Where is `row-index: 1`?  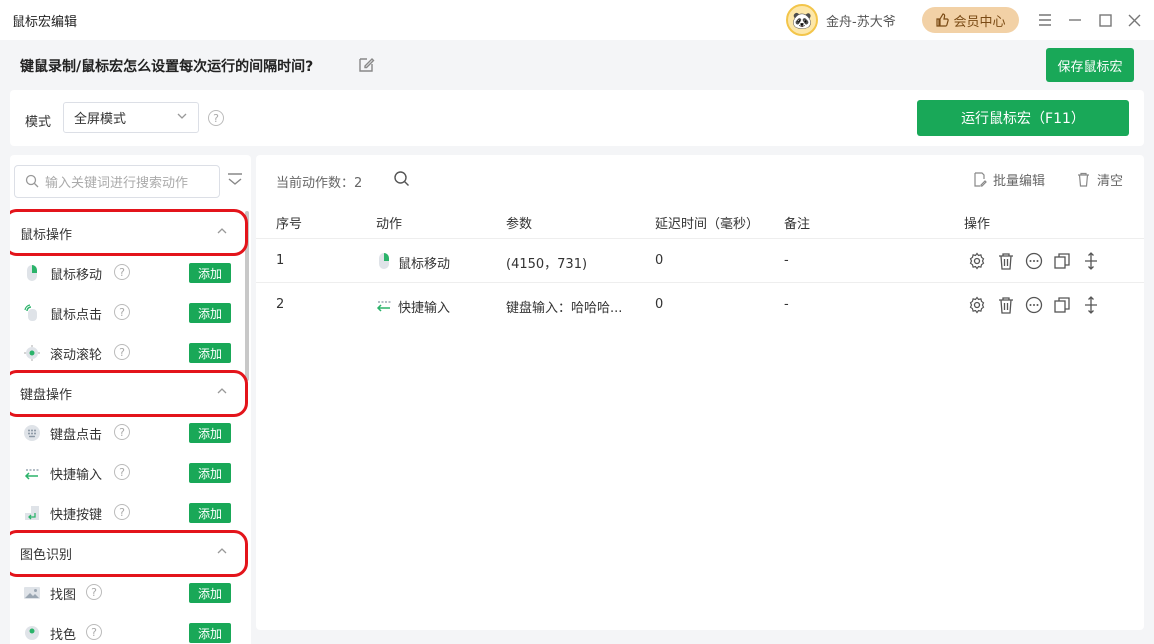 row-index: 1 is located at coordinates (280, 260).